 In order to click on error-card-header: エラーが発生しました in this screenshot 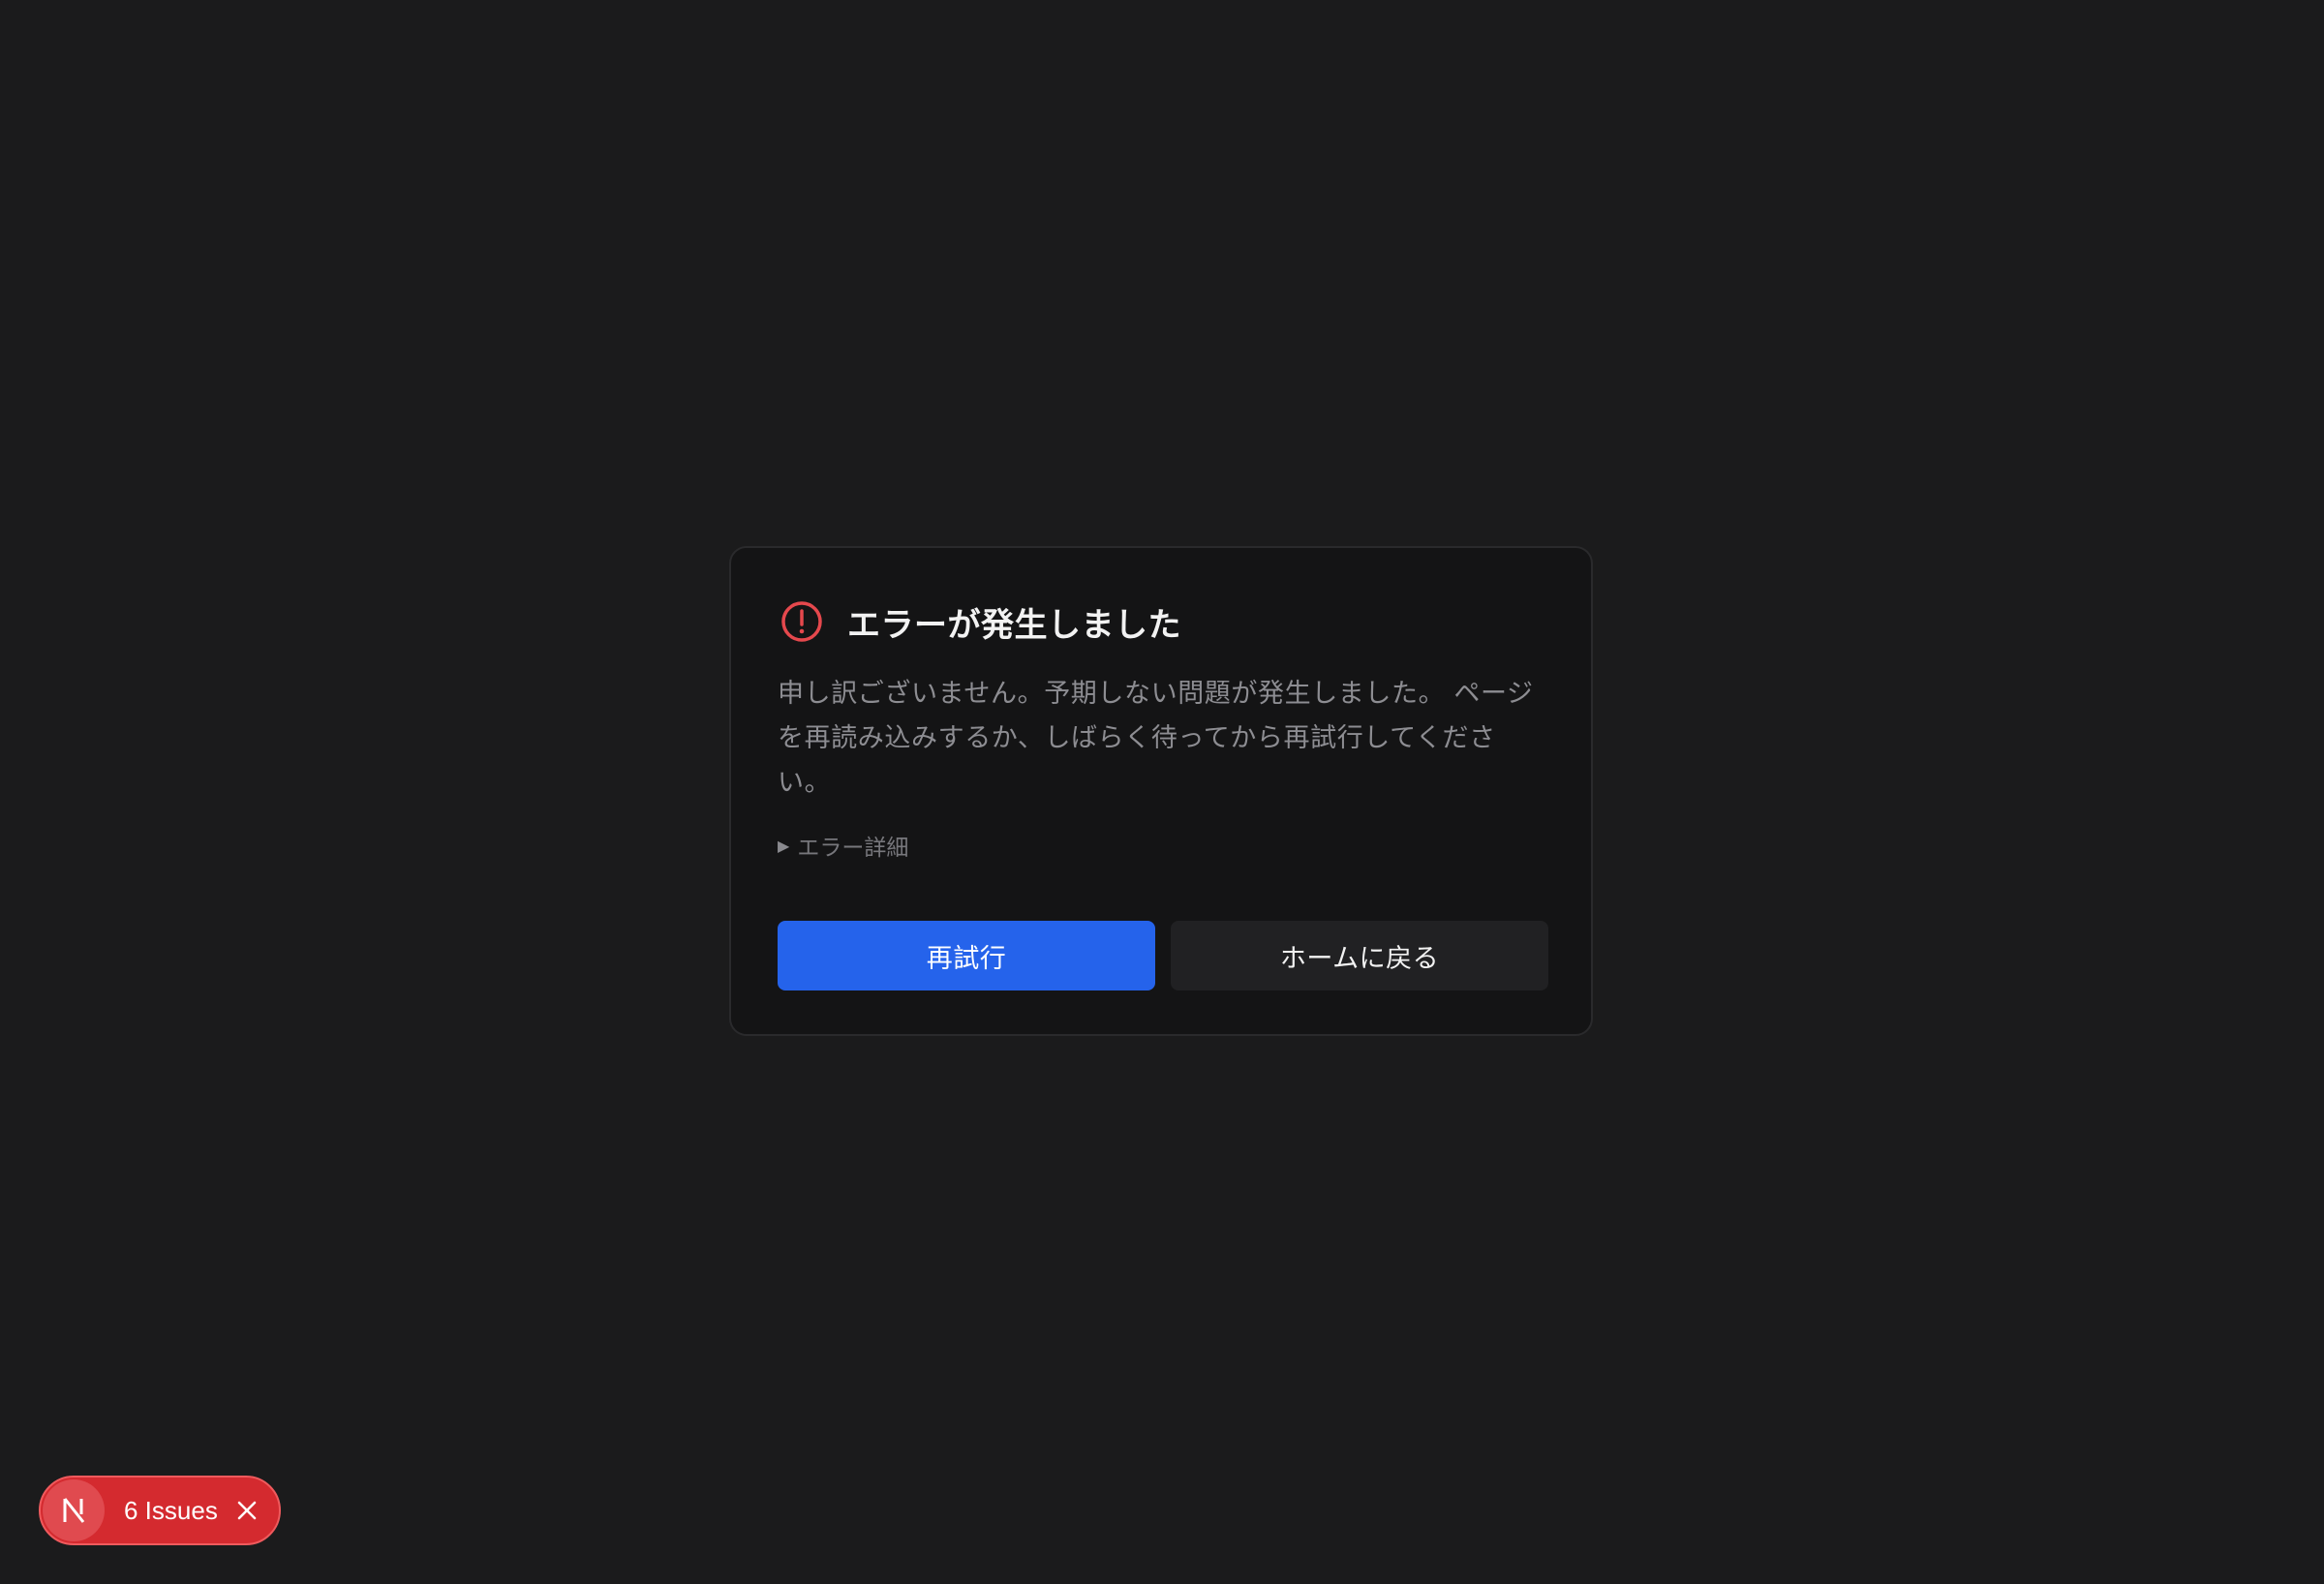, I will do `click(1161, 622)`.